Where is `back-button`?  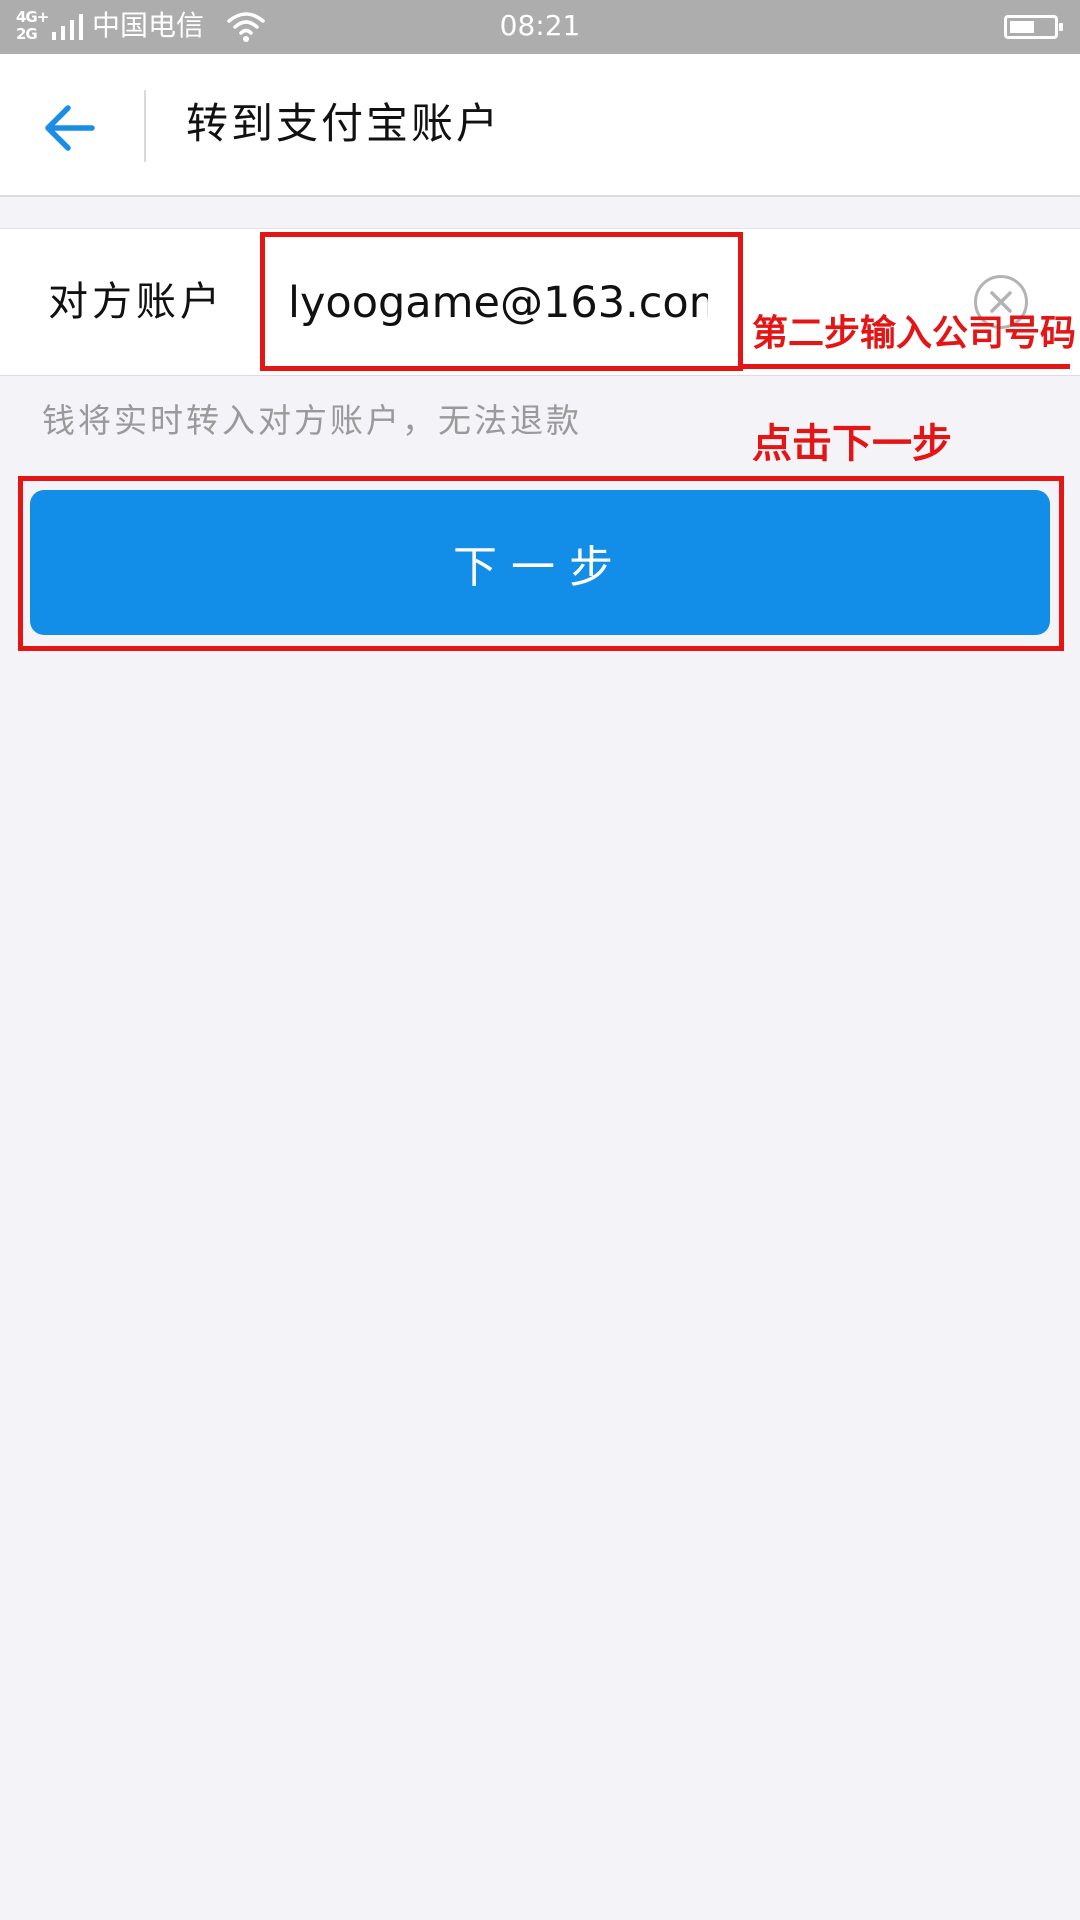 back-button is located at coordinates (70, 128).